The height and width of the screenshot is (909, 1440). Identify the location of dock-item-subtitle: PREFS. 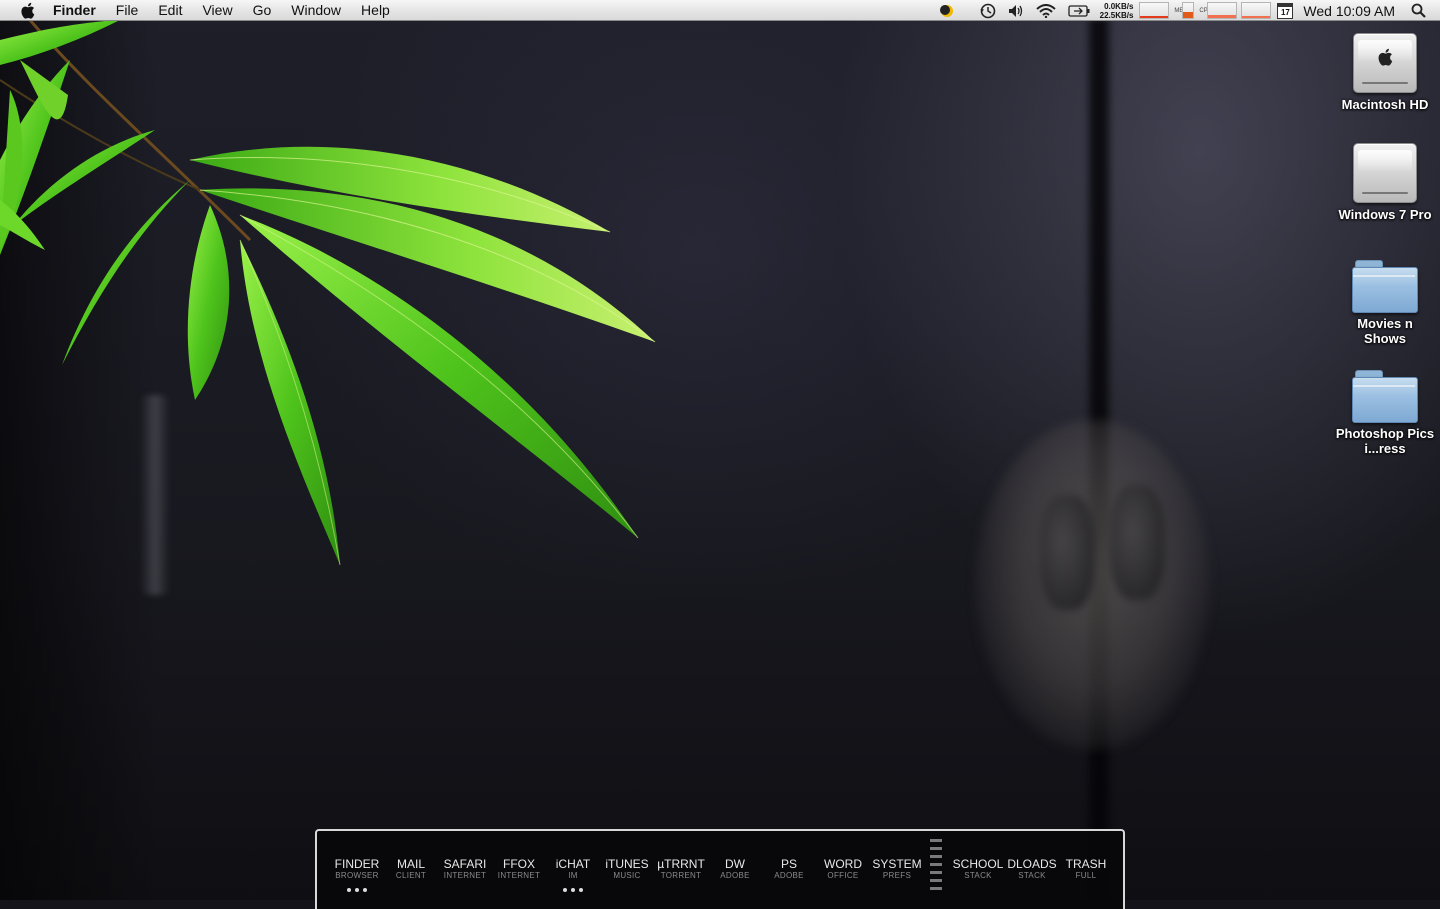
(897, 875).